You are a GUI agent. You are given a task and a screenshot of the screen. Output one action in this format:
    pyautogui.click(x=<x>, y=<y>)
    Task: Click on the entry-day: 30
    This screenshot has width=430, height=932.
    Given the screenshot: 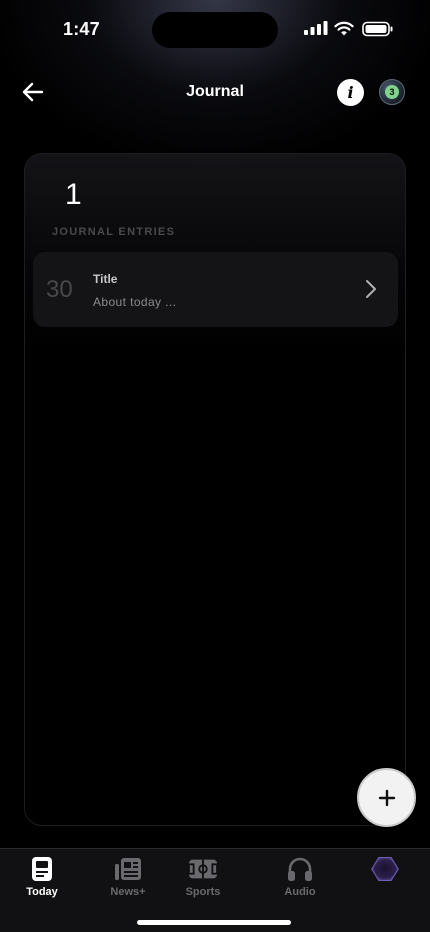 What is the action you would take?
    pyautogui.click(x=59, y=289)
    